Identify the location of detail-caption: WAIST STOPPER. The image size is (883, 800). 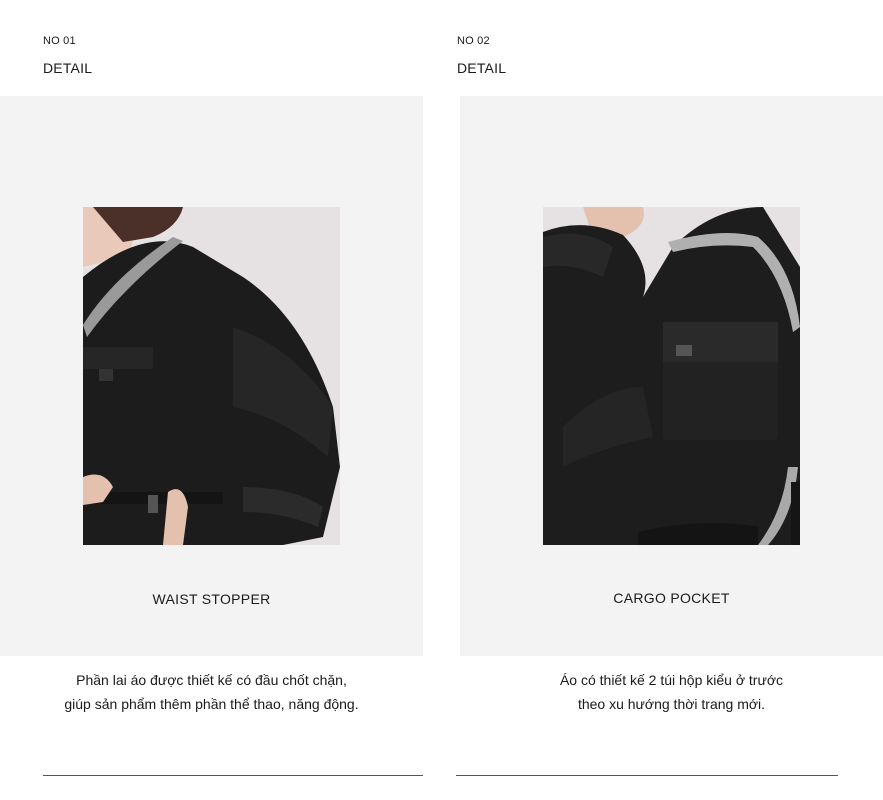
(211, 599).